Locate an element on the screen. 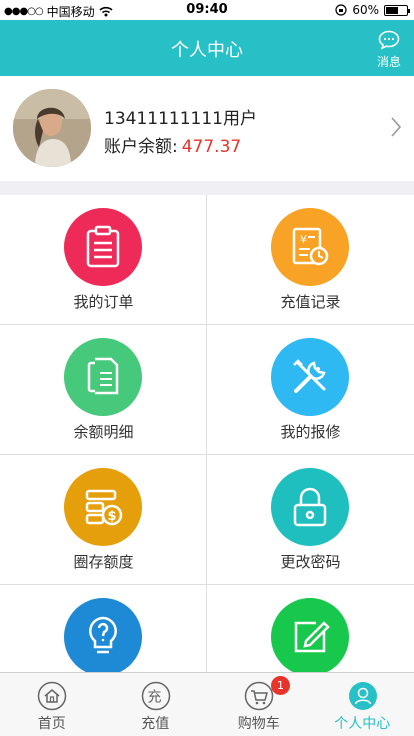 This screenshot has height=736, width=414. menu-item-label: 充值记录 is located at coordinates (310, 302).